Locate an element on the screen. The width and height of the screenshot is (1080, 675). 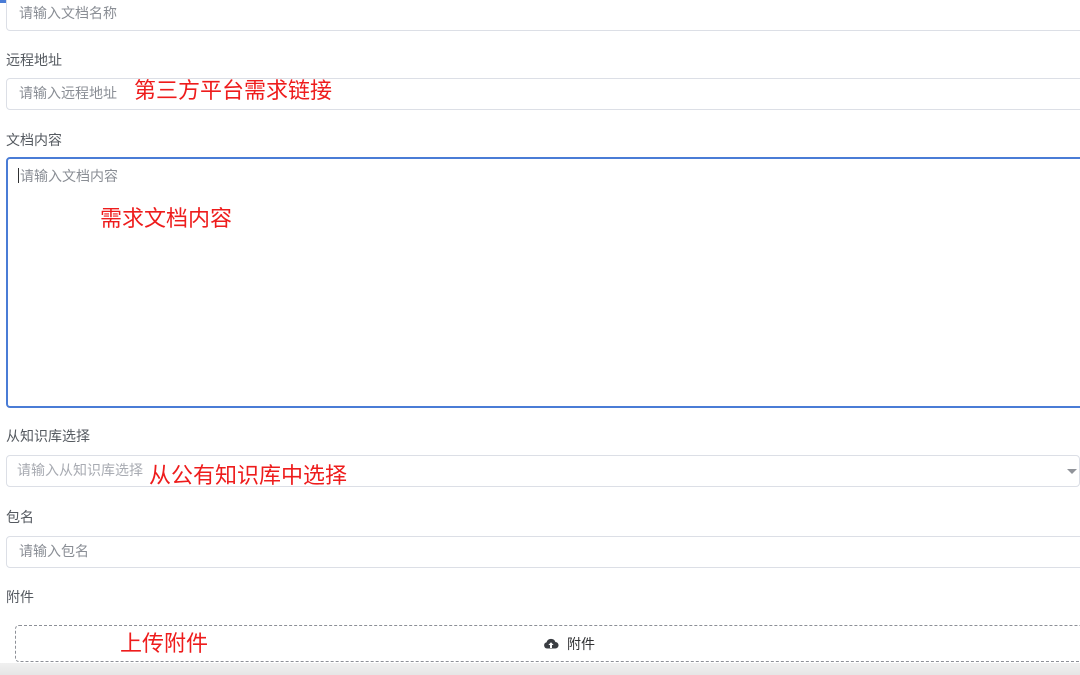
remote-url-placeholder: 请输入远程地址 is located at coordinates (68, 94).